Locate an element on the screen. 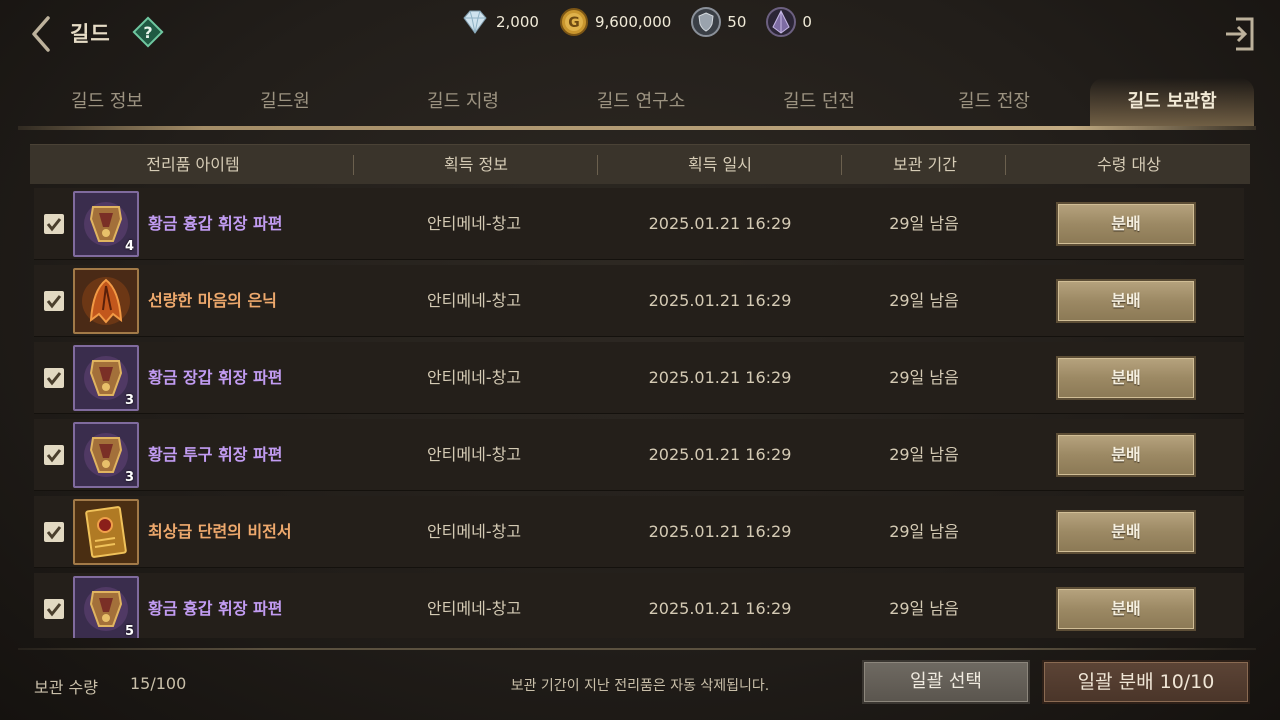 The image size is (1280, 720). back-button is located at coordinates (44, 34).